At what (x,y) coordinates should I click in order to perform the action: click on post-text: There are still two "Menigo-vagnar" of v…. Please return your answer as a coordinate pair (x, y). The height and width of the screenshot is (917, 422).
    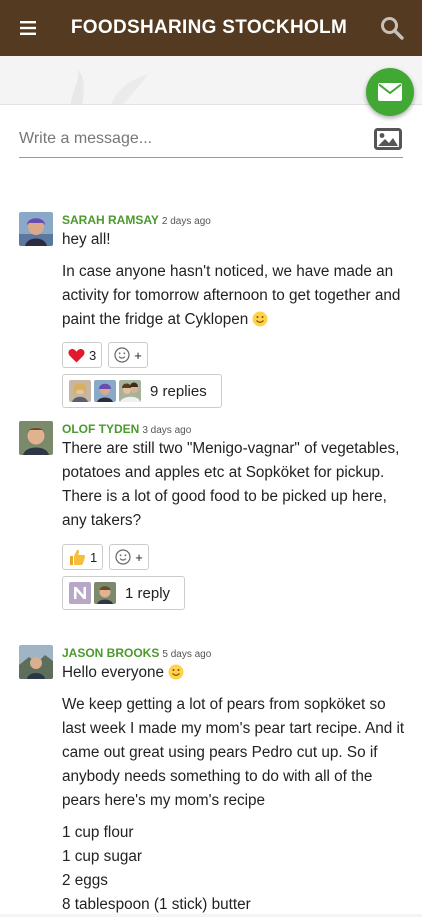
    Looking at the image, I should click on (231, 460).